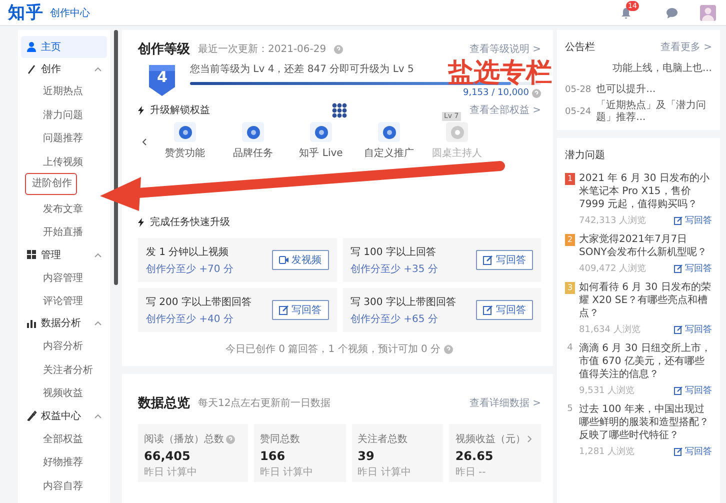 This screenshot has width=726, height=503. What do you see at coordinates (321, 141) in the screenshot?
I see `benefit-item: 知乎 Live` at bounding box center [321, 141].